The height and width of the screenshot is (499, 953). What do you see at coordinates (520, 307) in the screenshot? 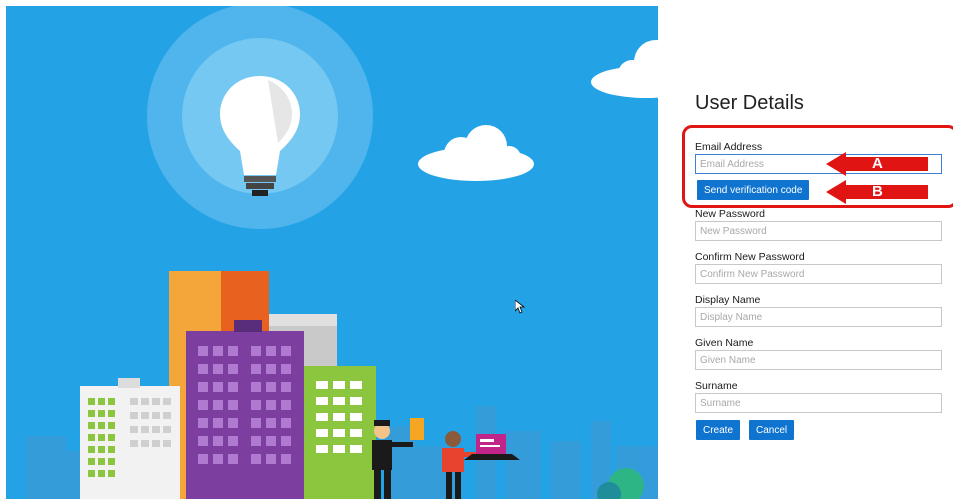
I see `cursor-icon` at bounding box center [520, 307].